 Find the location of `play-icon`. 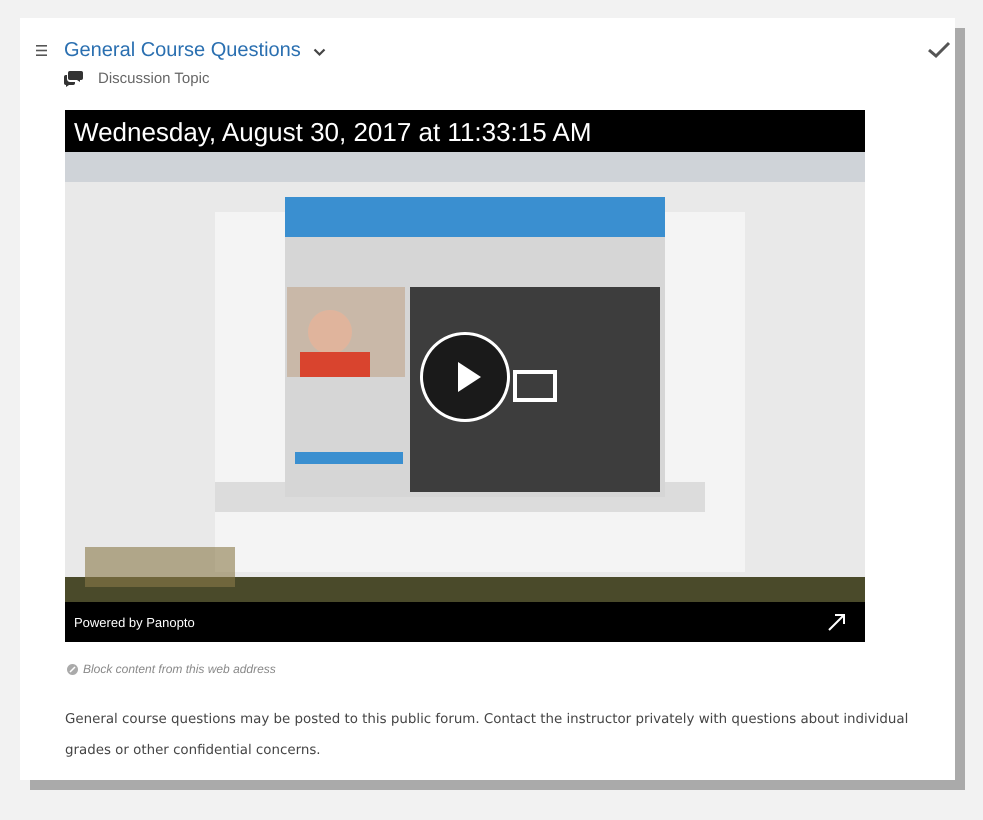

play-icon is located at coordinates (469, 377).